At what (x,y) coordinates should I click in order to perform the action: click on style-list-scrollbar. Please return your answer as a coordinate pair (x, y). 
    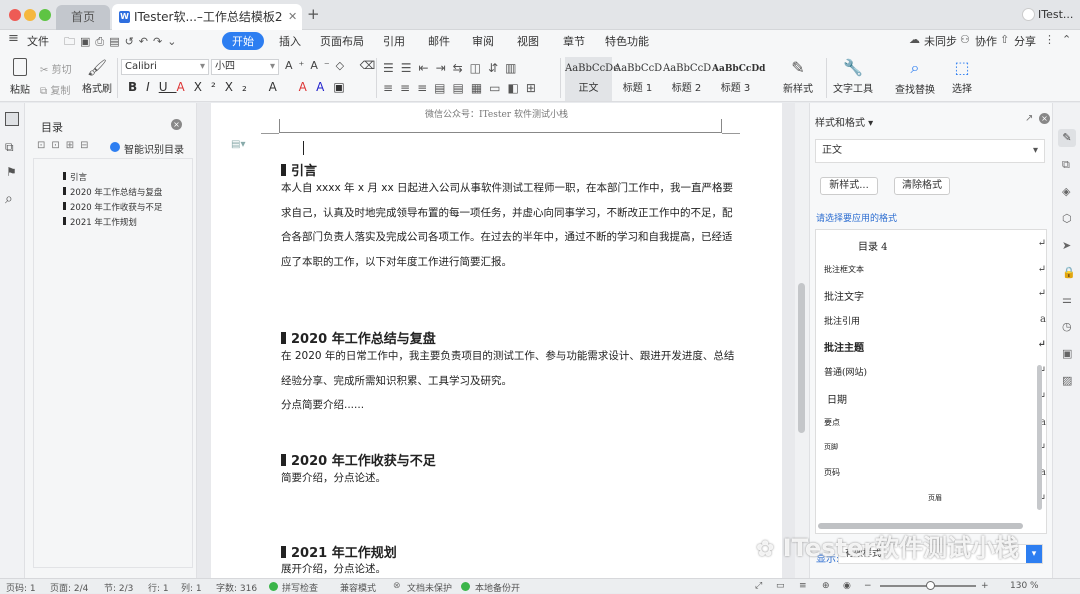
    Looking at the image, I should click on (1039, 437).